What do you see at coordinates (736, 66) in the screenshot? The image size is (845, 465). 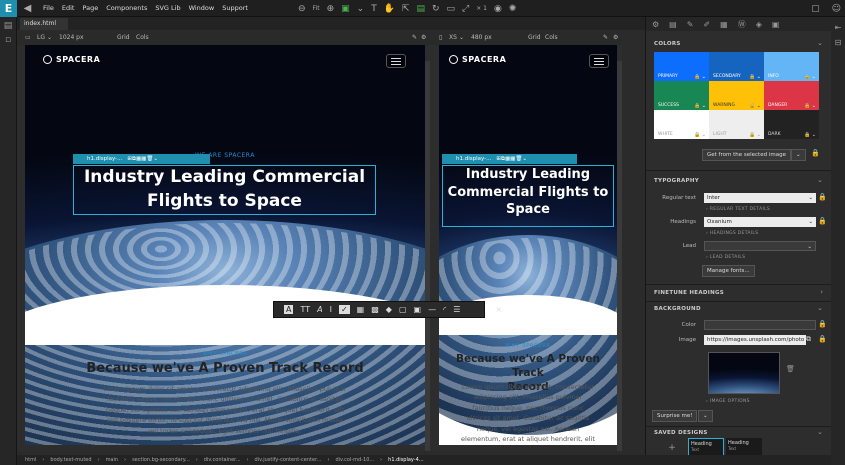 I see `swatch-secondary: SECONDARY 🔒 ⌄` at bounding box center [736, 66].